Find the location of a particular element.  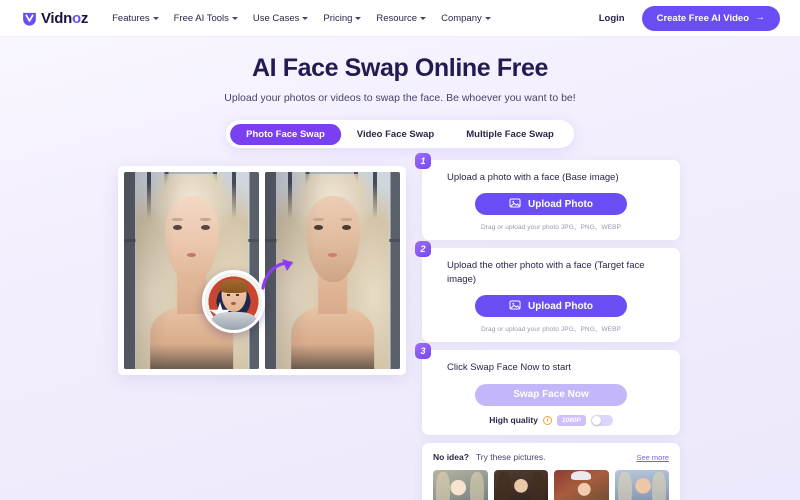

logo: Vidnoz is located at coordinates (54, 18).